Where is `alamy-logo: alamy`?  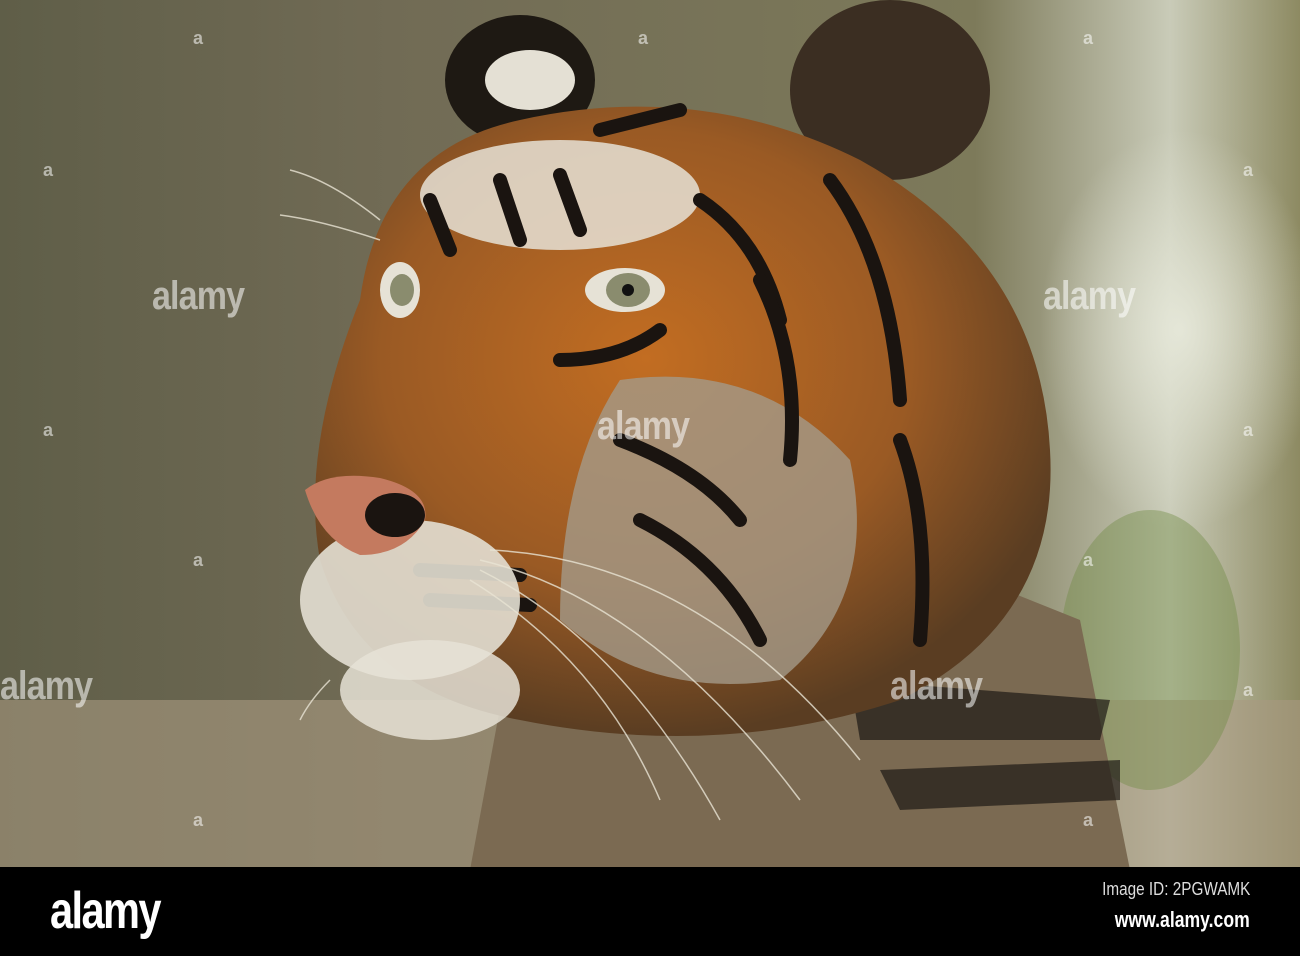
alamy-logo: alamy is located at coordinates (106, 911).